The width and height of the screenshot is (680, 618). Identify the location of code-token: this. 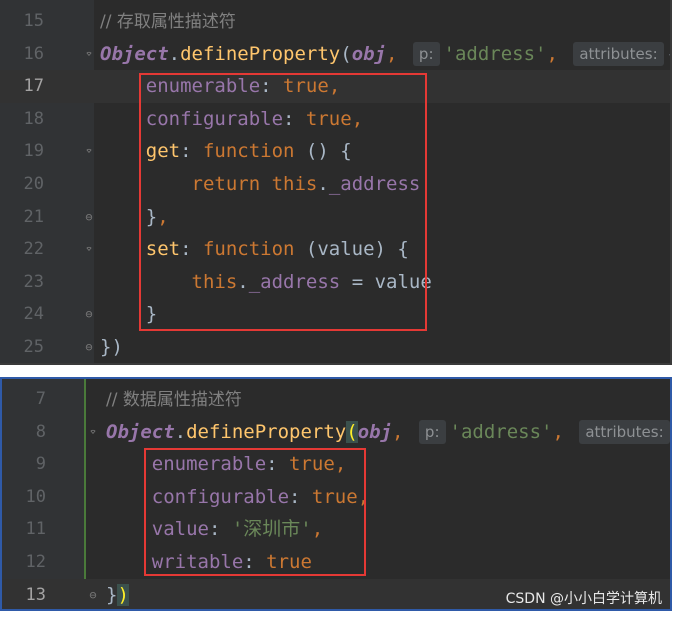
(294, 184).